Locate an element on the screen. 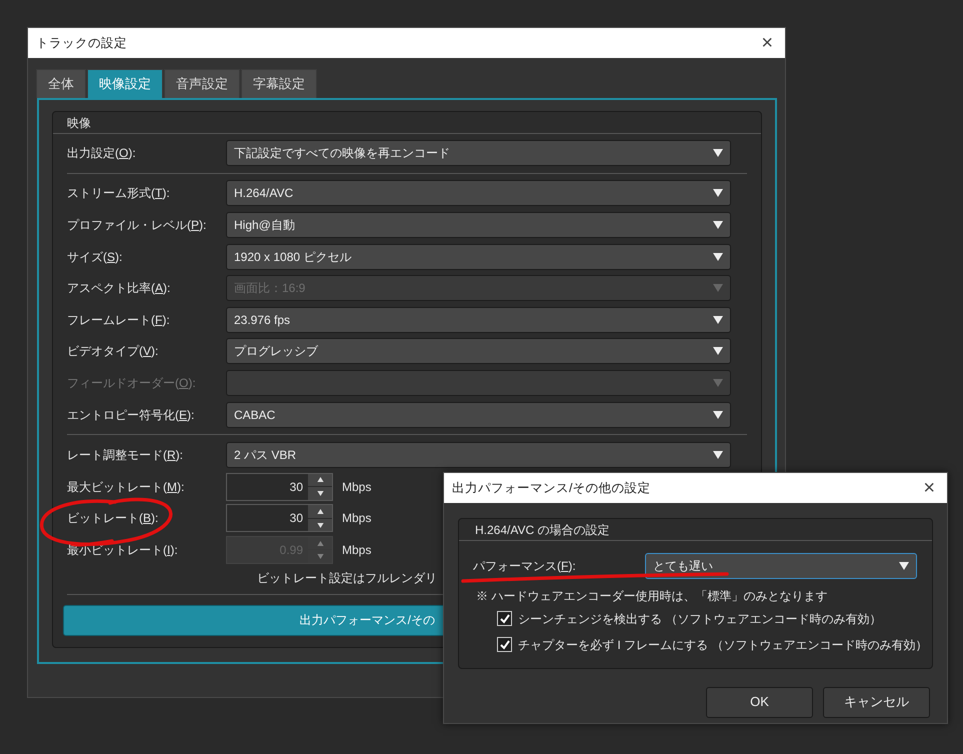 The height and width of the screenshot is (754, 963). dropdown: 1920 x 1080 ピクセル is located at coordinates (478, 257).